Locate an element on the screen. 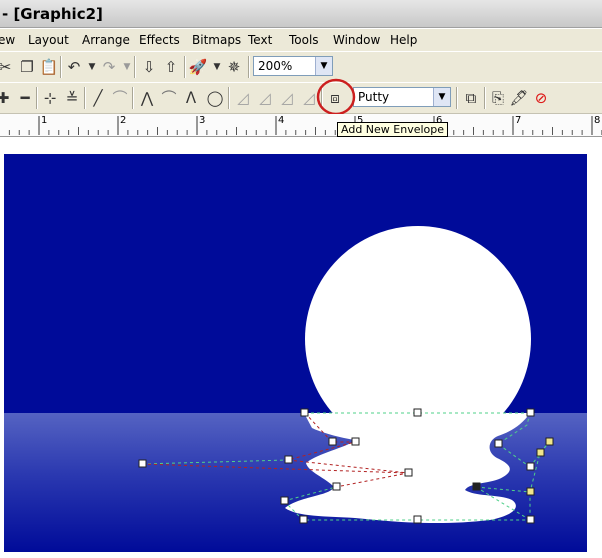 The image size is (602, 558). reset-envelope-icon: ◯ is located at coordinates (215, 98).